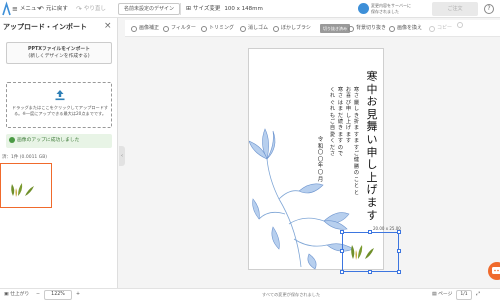 This screenshot has height=300, width=500. Describe the element at coordinates (222, 28) in the screenshot. I see `tool-label: トリミング` at that location.